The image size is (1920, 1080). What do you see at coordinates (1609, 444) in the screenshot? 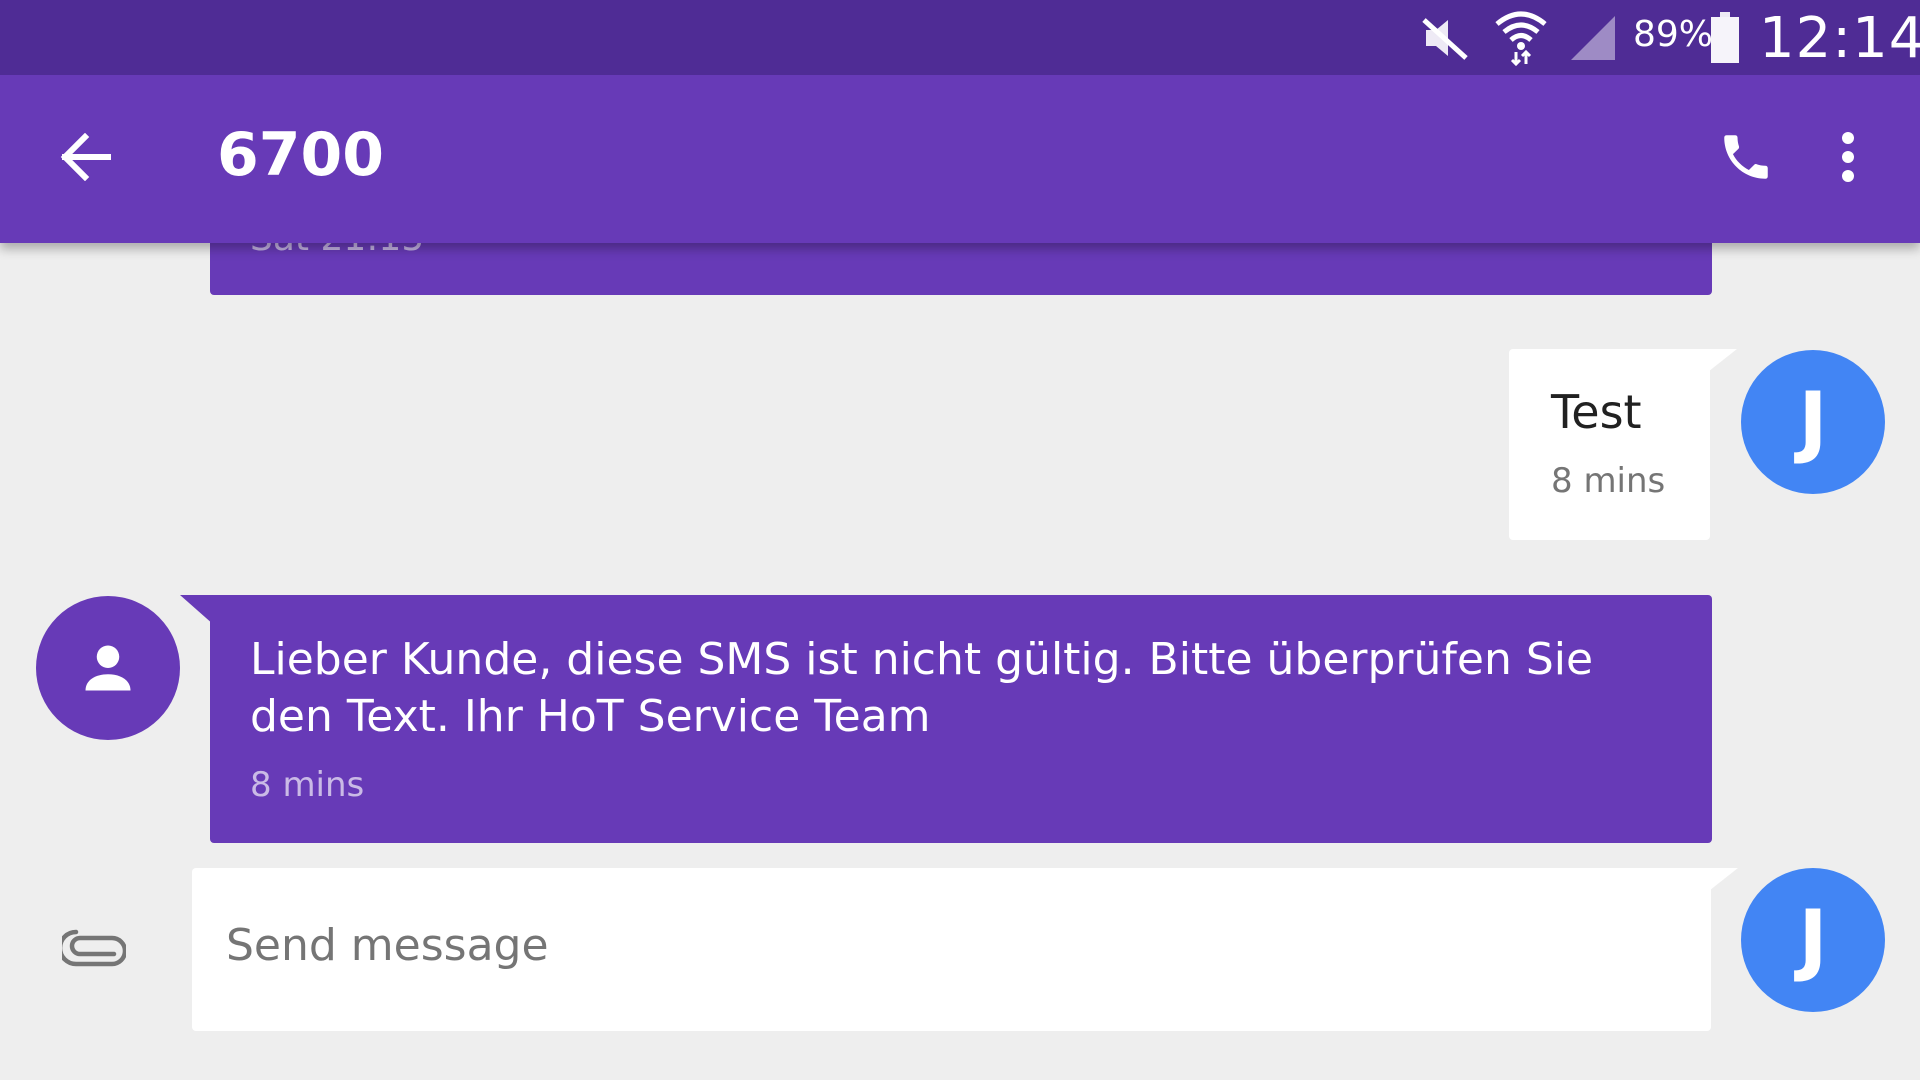
I see `message-bubble-outgoing: Test 8 mins` at bounding box center [1609, 444].